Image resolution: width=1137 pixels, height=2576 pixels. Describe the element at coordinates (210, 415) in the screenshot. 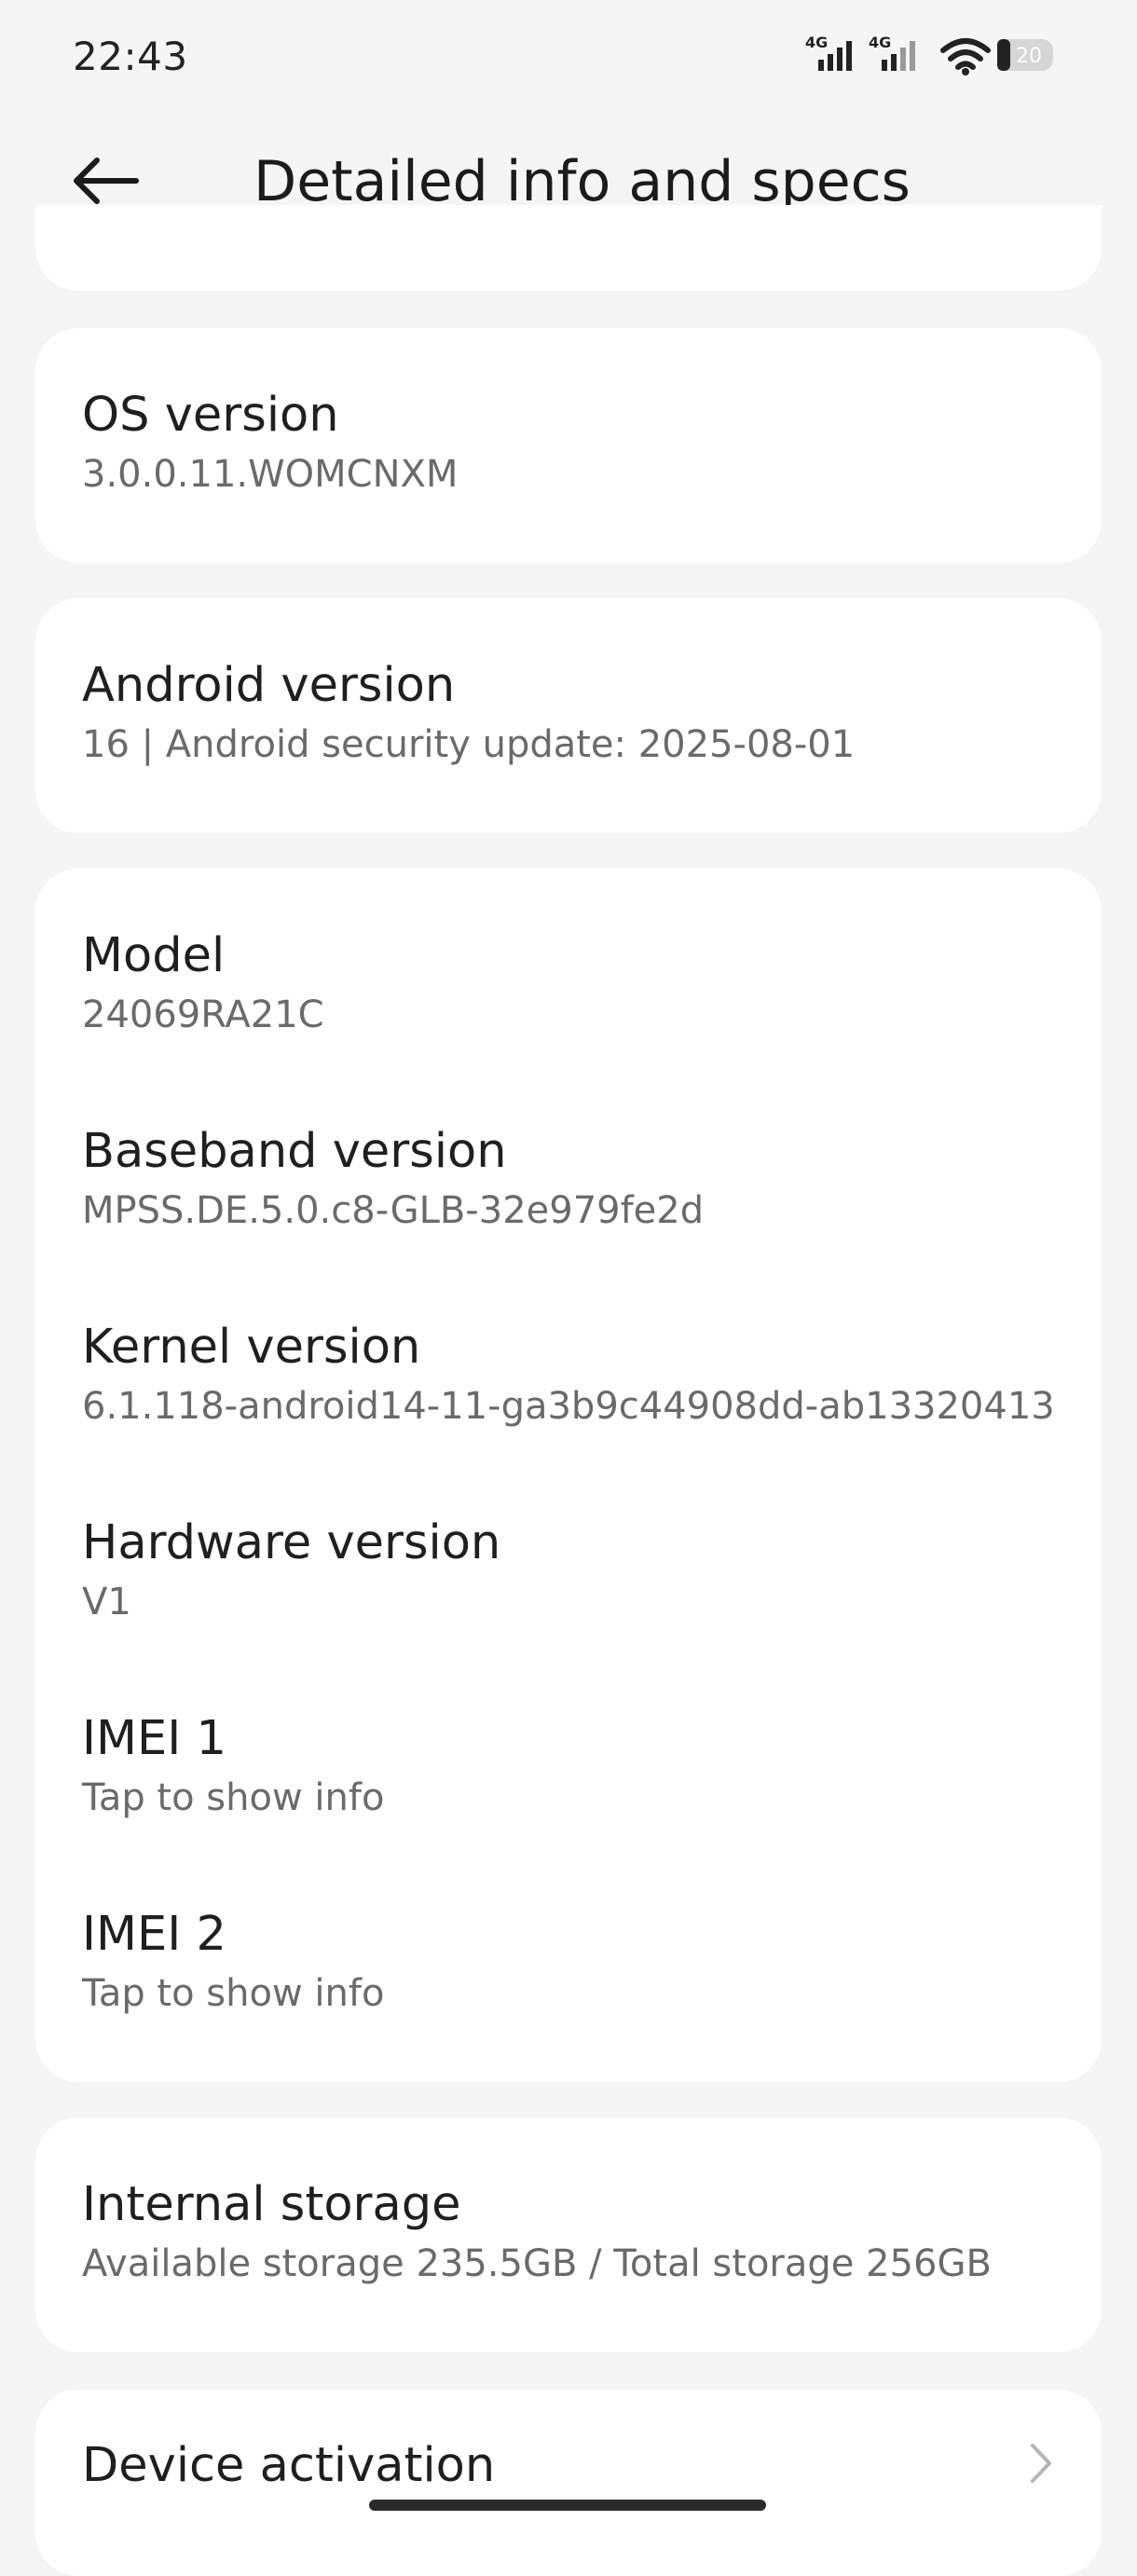

I see `os-version-title: OS version` at that location.